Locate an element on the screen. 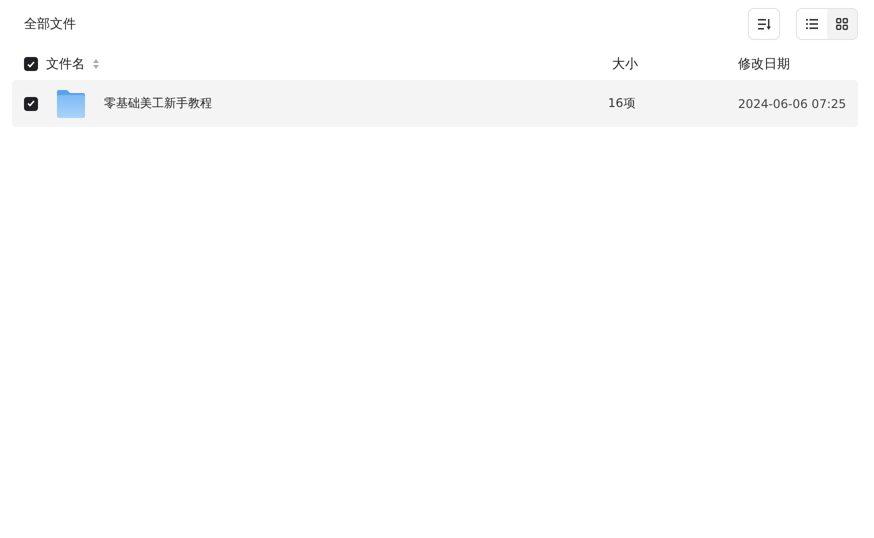 This screenshot has width=874, height=538. folder-icon is located at coordinates (71, 104).